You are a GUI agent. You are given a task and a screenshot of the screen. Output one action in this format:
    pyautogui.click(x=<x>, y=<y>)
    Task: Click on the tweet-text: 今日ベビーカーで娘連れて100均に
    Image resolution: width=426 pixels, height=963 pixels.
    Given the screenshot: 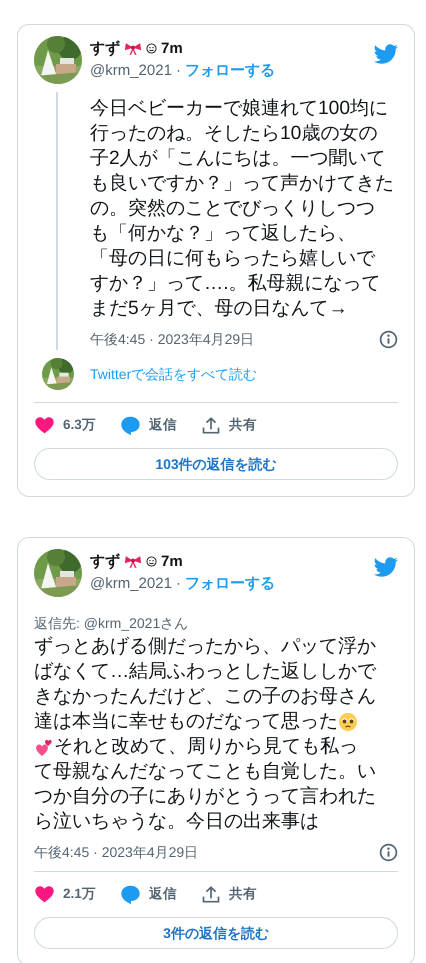 What is the action you would take?
    pyautogui.click(x=239, y=109)
    